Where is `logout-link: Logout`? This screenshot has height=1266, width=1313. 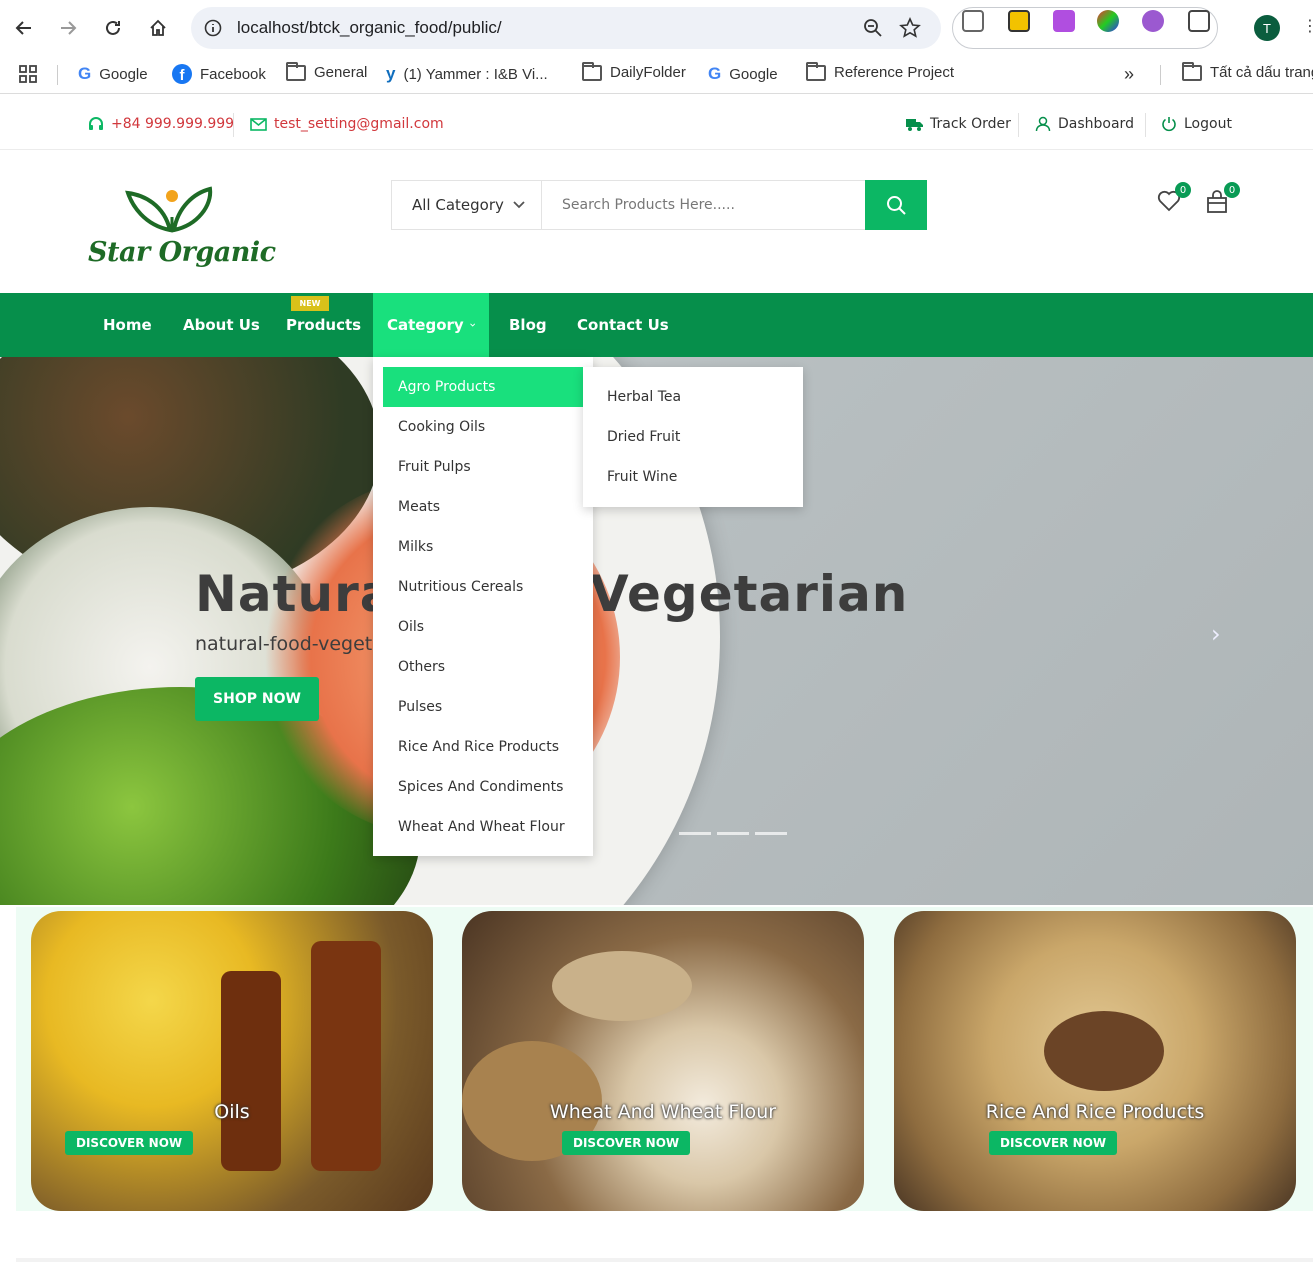
logout-link: Logout is located at coordinates (1196, 124).